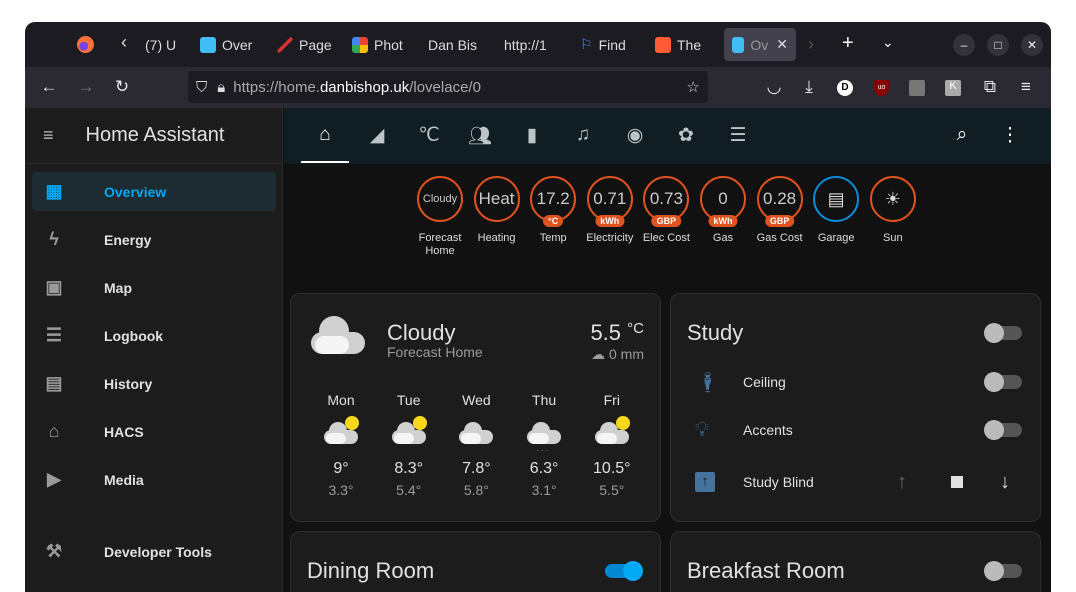 The image size is (1076, 592). Describe the element at coordinates (553, 210) in the screenshot. I see `badge-temp: 17.2 °C Temp` at that location.